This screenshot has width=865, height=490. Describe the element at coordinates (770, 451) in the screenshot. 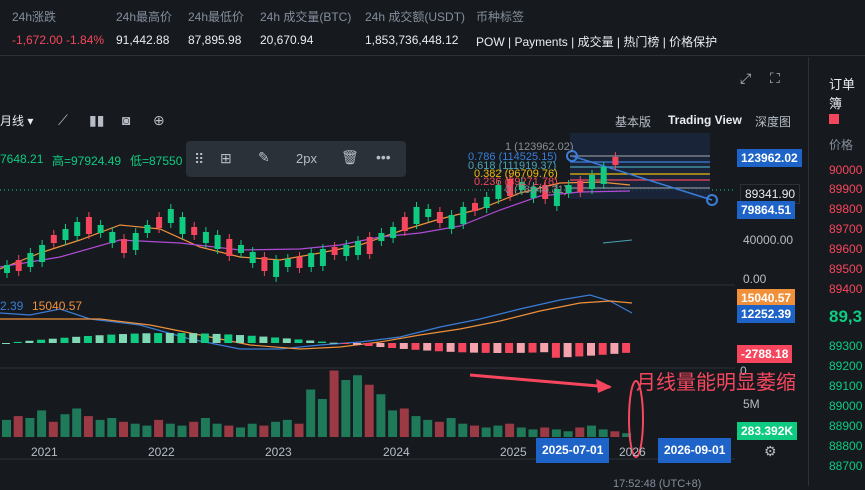

I see `settings-gear-icon: ⚙` at that location.